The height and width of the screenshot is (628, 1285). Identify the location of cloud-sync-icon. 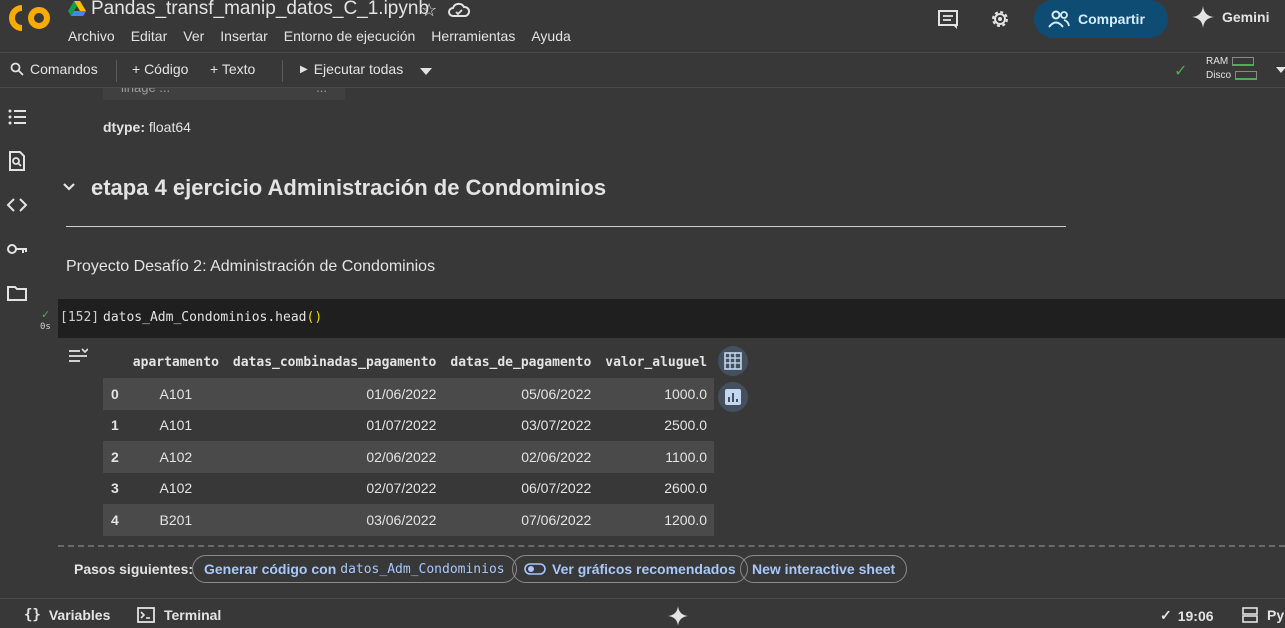
(459, 10).